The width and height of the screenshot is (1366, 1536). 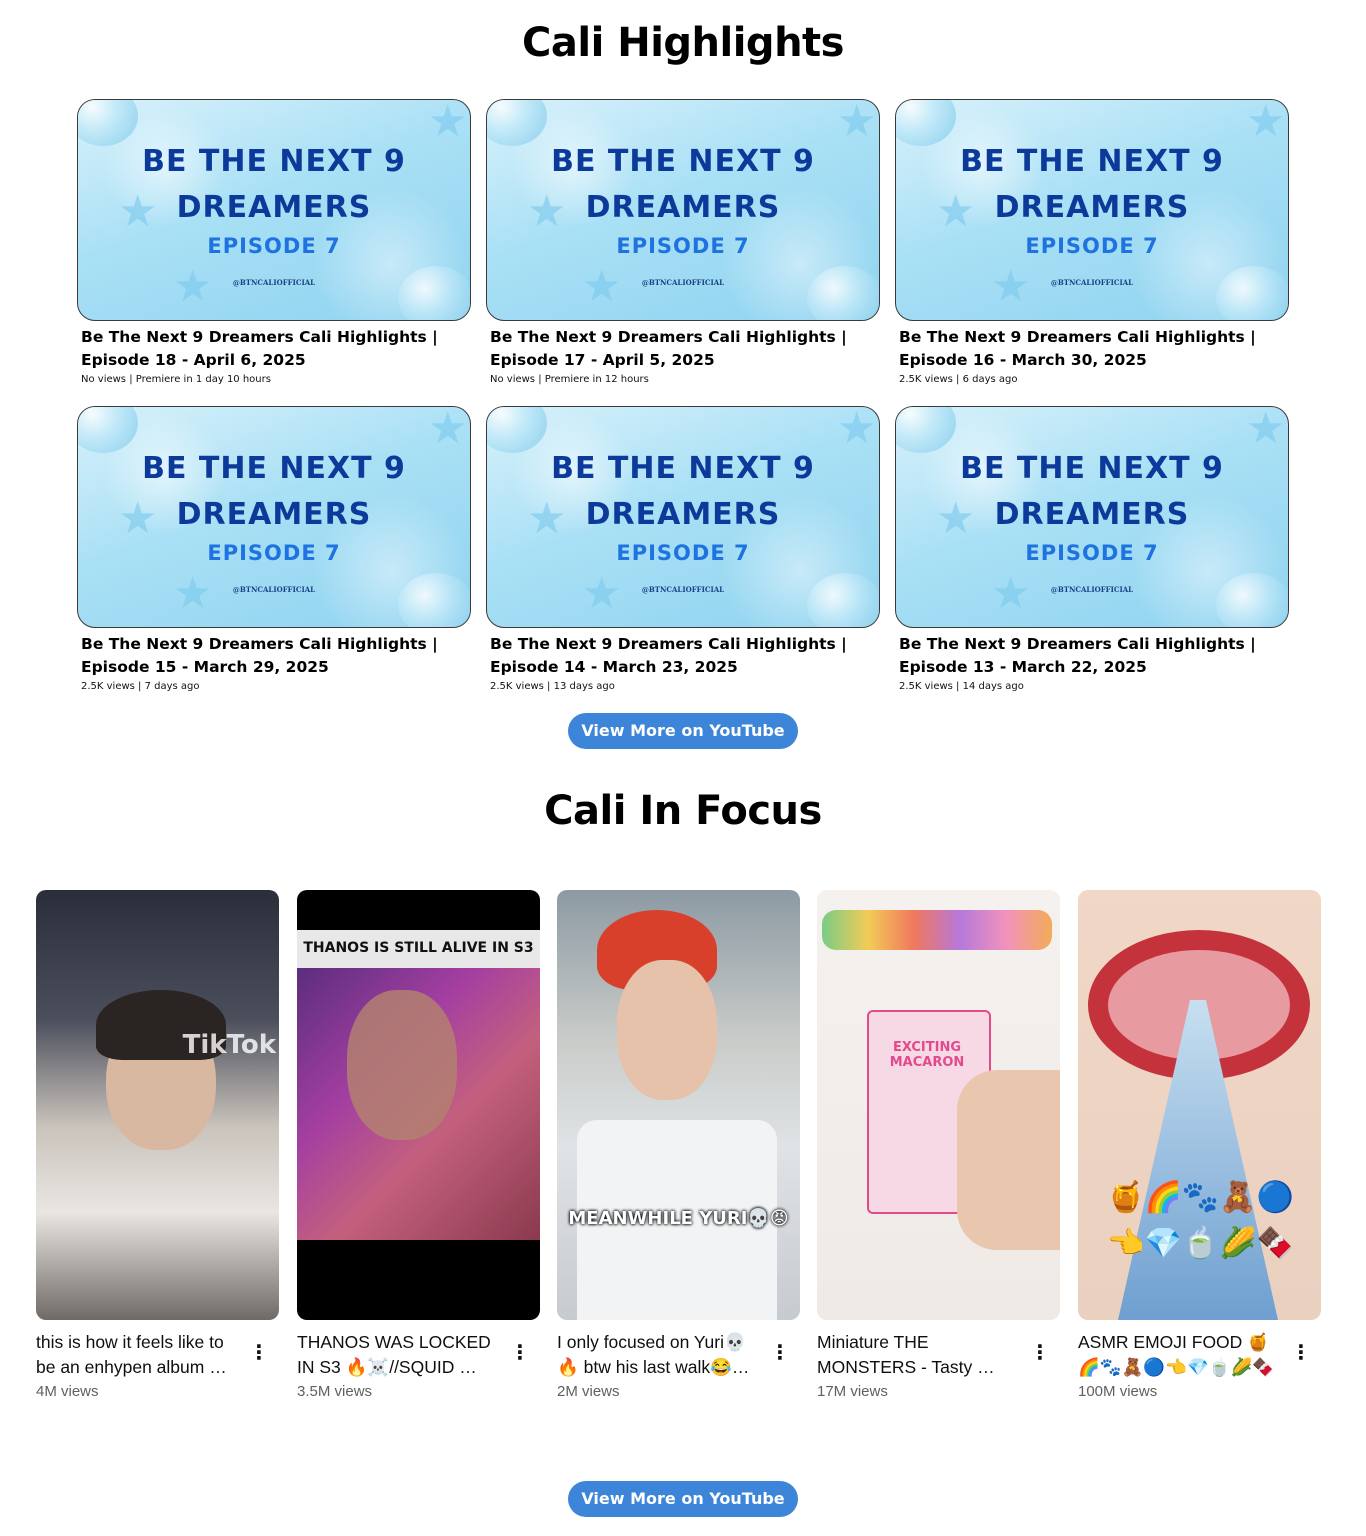 What do you see at coordinates (140, 686) in the screenshot?
I see `video-meta: 2.5K views | 7 days ago` at bounding box center [140, 686].